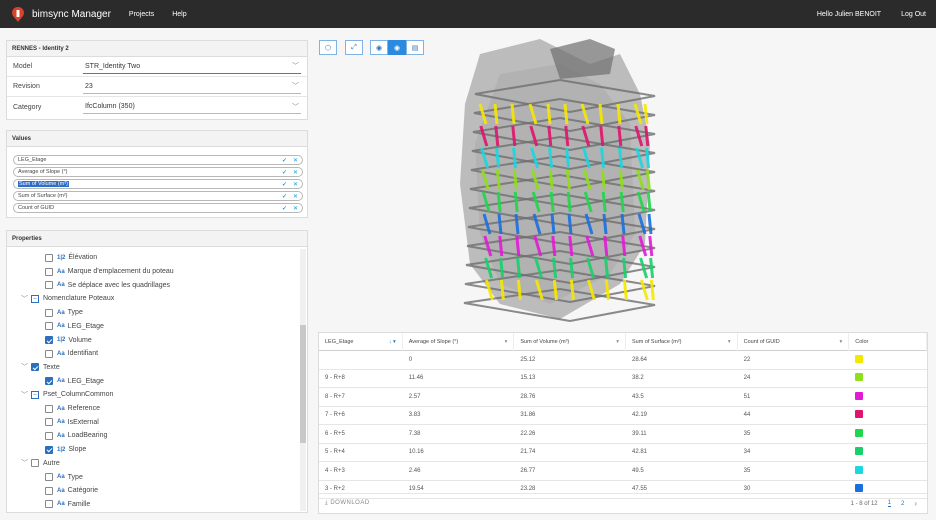 This screenshot has width=936, height=520. I want to click on property-group: ﹀ – Pset_ColumnCommon, so click(60, 395).